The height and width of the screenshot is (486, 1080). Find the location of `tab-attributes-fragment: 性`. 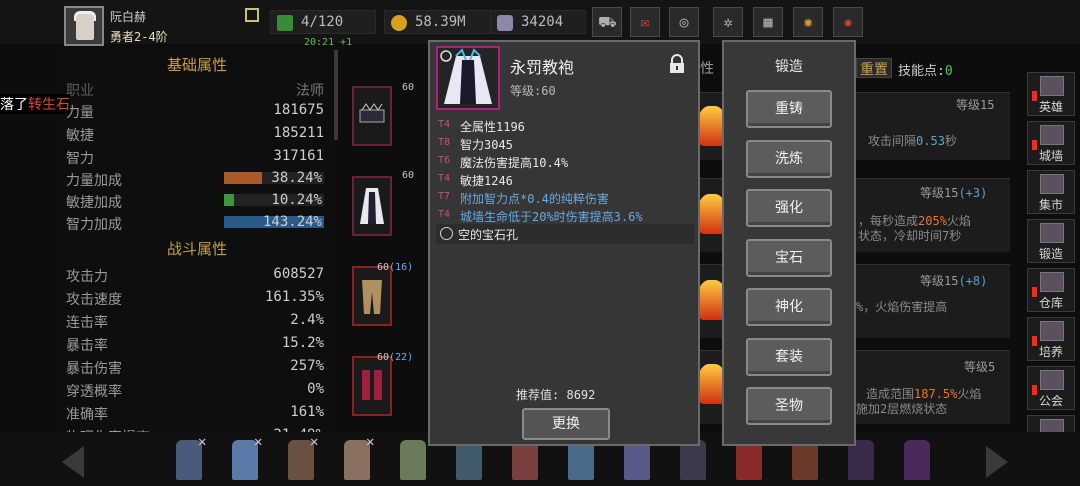

tab-attributes-fragment: 性 is located at coordinates (707, 68).